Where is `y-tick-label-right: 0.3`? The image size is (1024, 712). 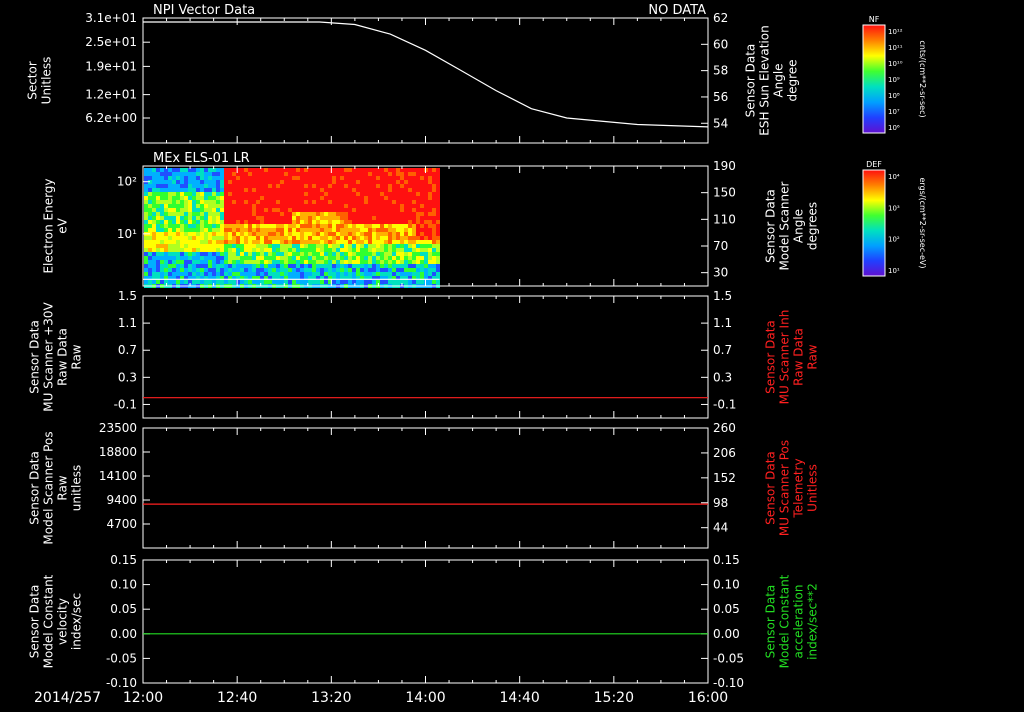
y-tick-label-right: 0.3 is located at coordinates (722, 377).